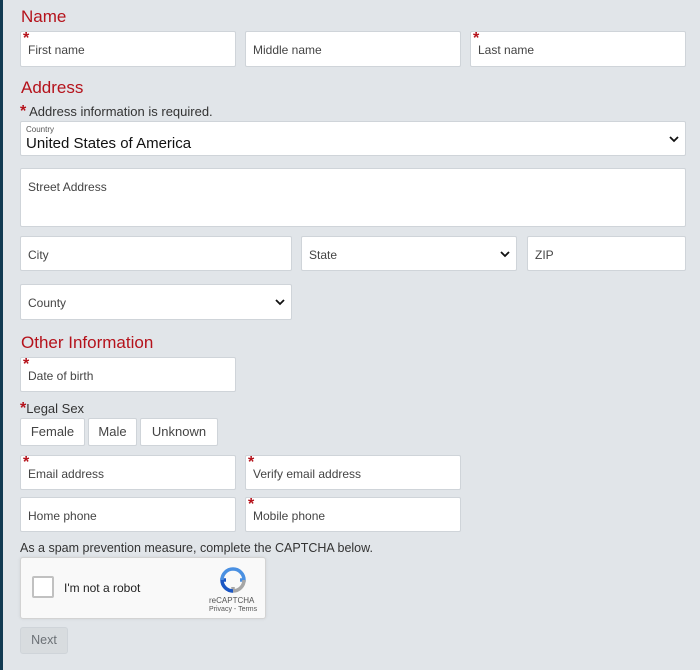  I want to click on country-select: Country United States of America, so click(353, 138).